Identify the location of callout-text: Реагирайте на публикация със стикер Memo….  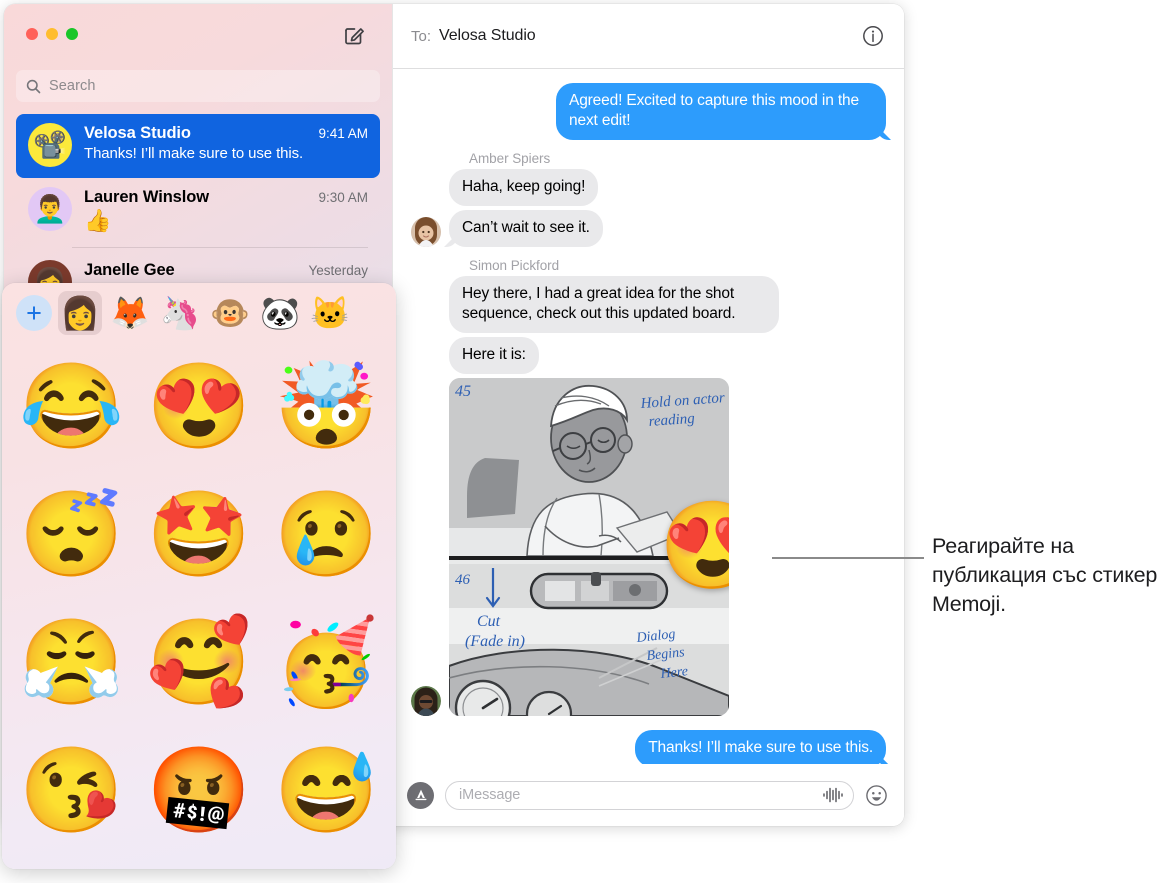
(1045, 575).